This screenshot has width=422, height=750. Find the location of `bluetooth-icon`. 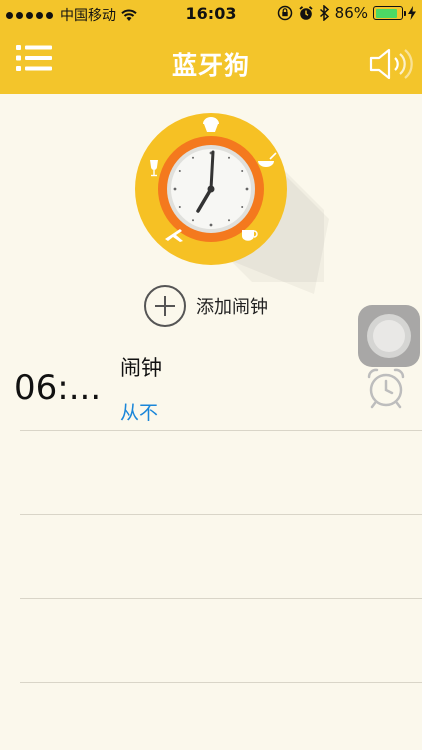

bluetooth-icon is located at coordinates (324, 13).